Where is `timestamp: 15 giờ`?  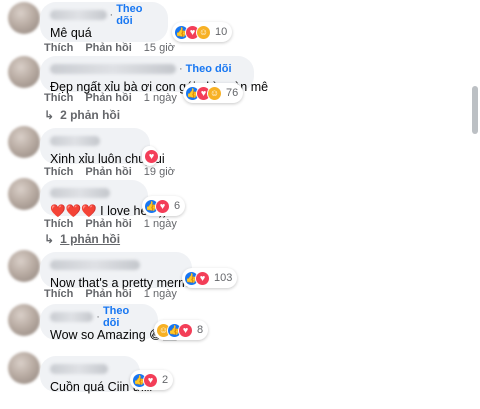
timestamp: 15 giờ is located at coordinates (159, 48).